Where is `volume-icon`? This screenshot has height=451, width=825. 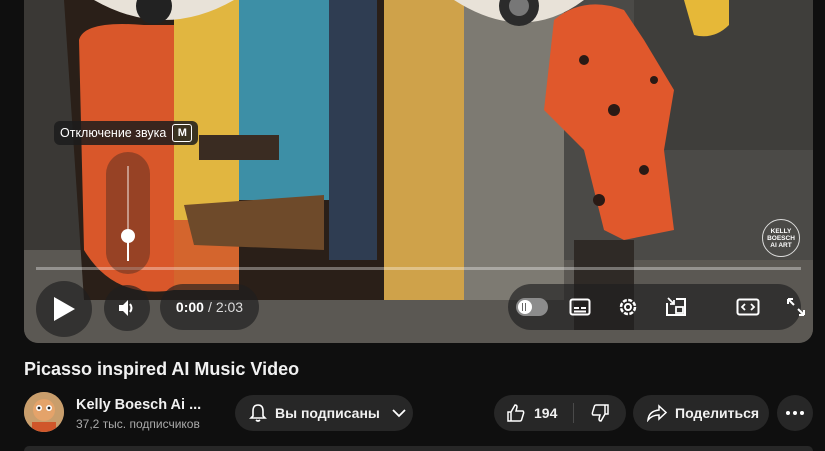
volume-icon is located at coordinates (126, 308).